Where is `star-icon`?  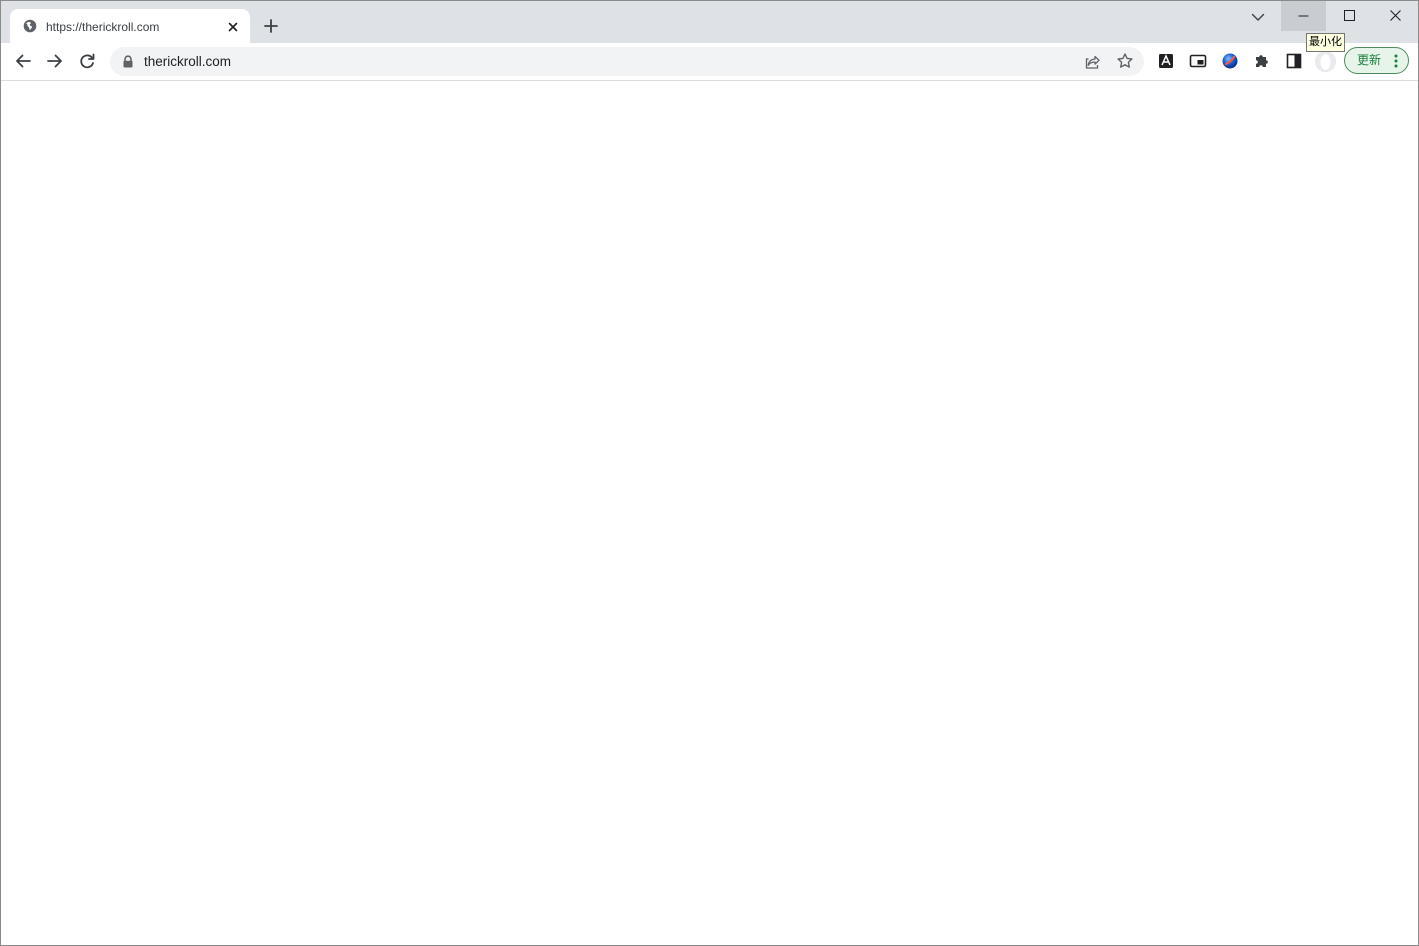
star-icon is located at coordinates (1125, 61).